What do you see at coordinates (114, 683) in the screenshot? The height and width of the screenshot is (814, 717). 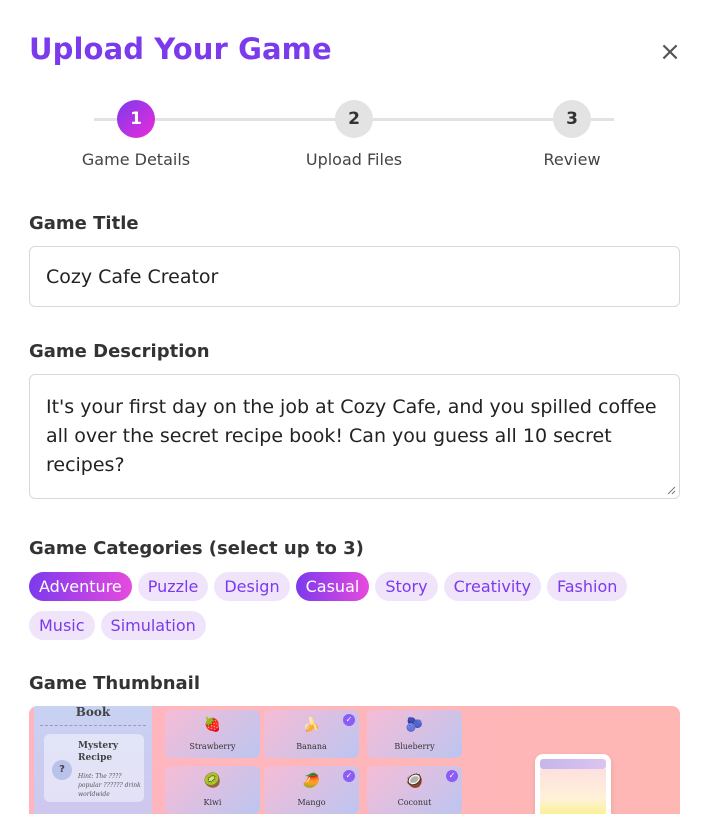 I see `game-thumbnail-label: Game Thumbnail` at bounding box center [114, 683].